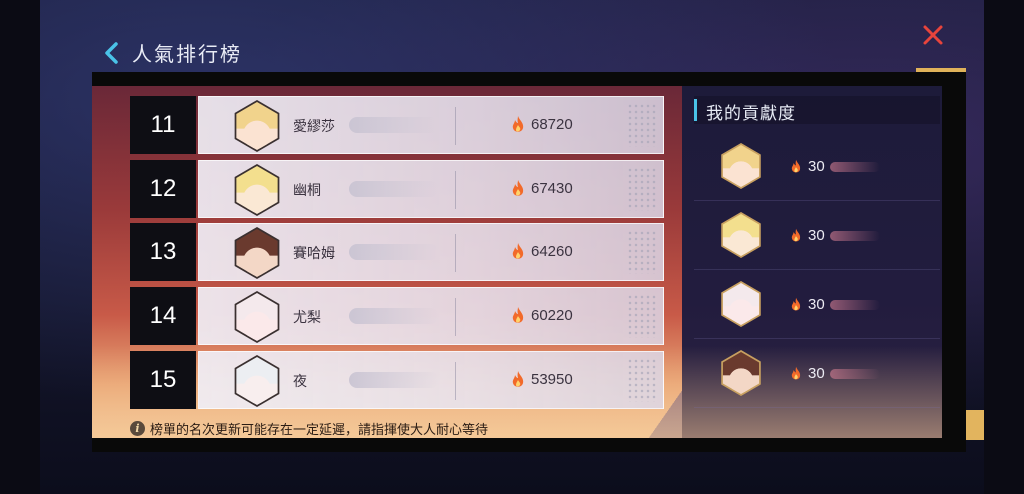  What do you see at coordinates (552, 188) in the screenshot?
I see `score: 67430` at bounding box center [552, 188].